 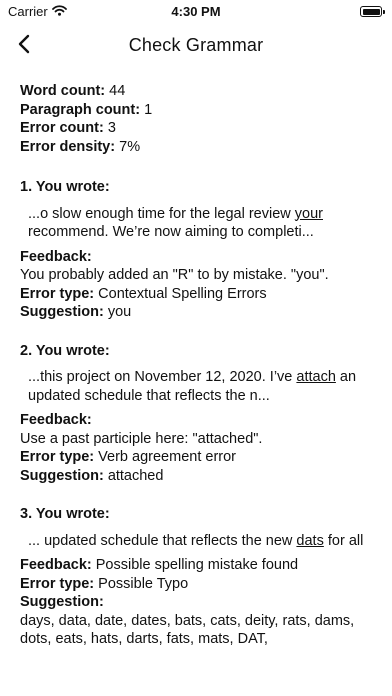 What do you see at coordinates (80, 109) in the screenshot?
I see `paragraph-count-label: Paragraph count:` at bounding box center [80, 109].